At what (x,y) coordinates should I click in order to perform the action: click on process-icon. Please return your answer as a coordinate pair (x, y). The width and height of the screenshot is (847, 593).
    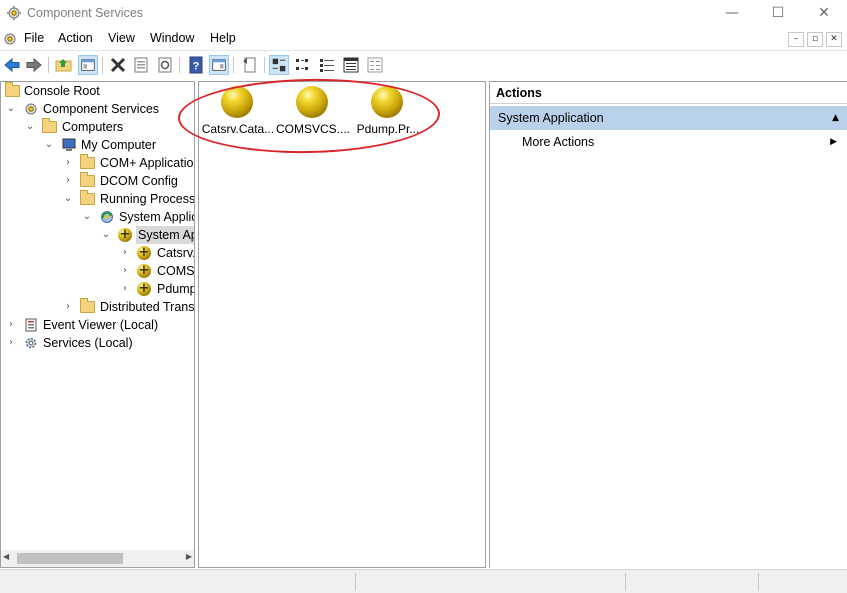
    Looking at the image, I should click on (107, 217).